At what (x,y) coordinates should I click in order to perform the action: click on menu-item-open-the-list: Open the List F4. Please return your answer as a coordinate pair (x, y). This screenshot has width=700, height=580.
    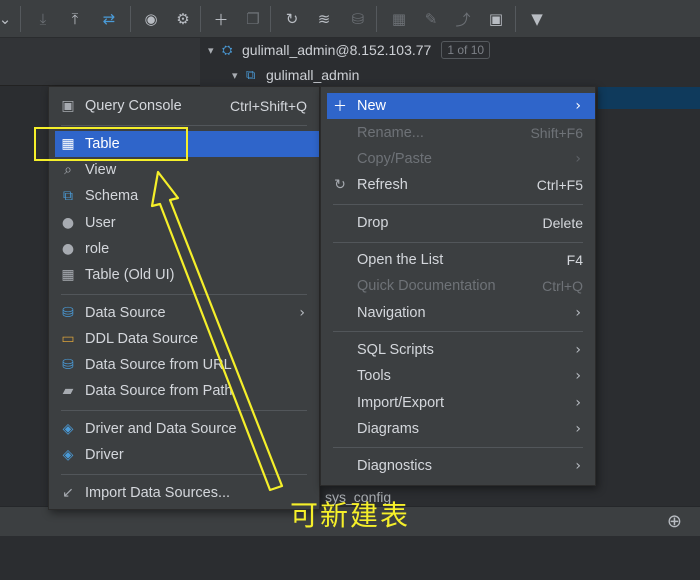
    Looking at the image, I should click on (461, 260).